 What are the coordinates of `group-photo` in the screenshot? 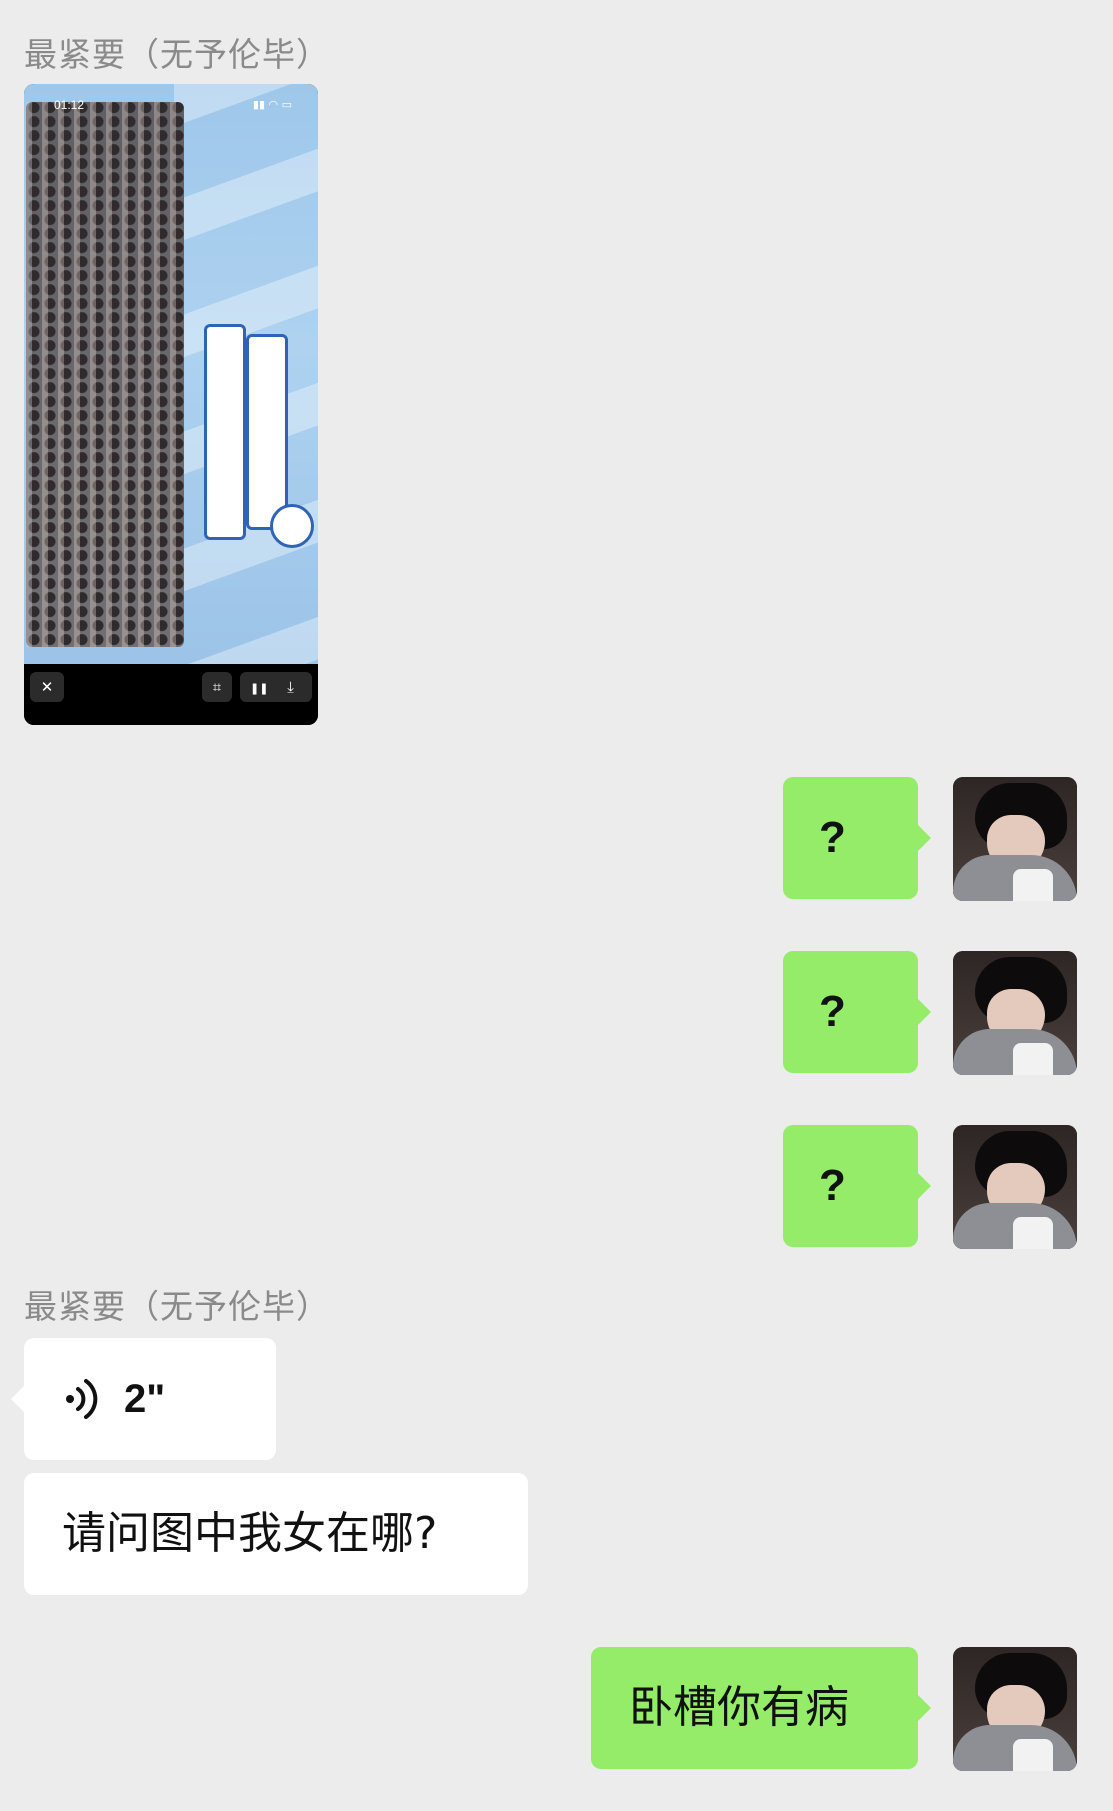 It's located at (105, 374).